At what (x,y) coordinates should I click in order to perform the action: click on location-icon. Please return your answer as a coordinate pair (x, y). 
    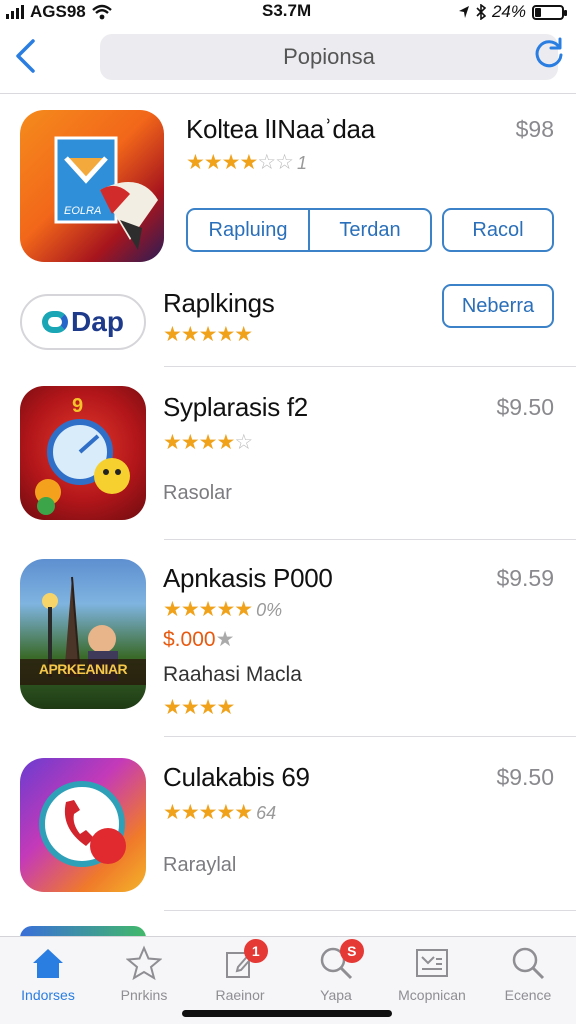
    Looking at the image, I should click on (463, 12).